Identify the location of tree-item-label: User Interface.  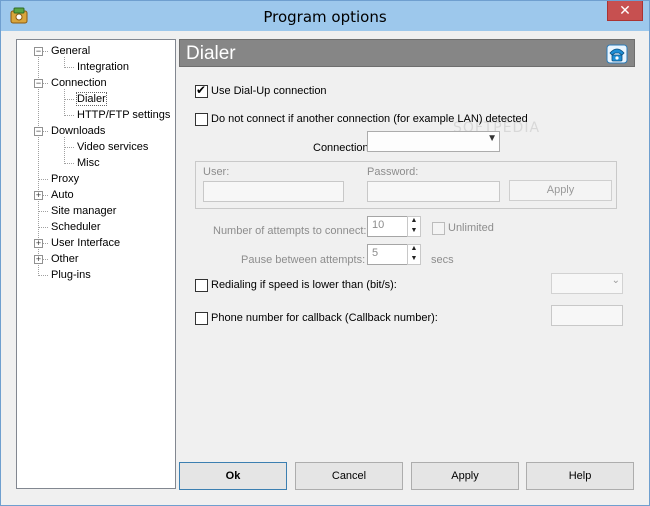
(86, 243).